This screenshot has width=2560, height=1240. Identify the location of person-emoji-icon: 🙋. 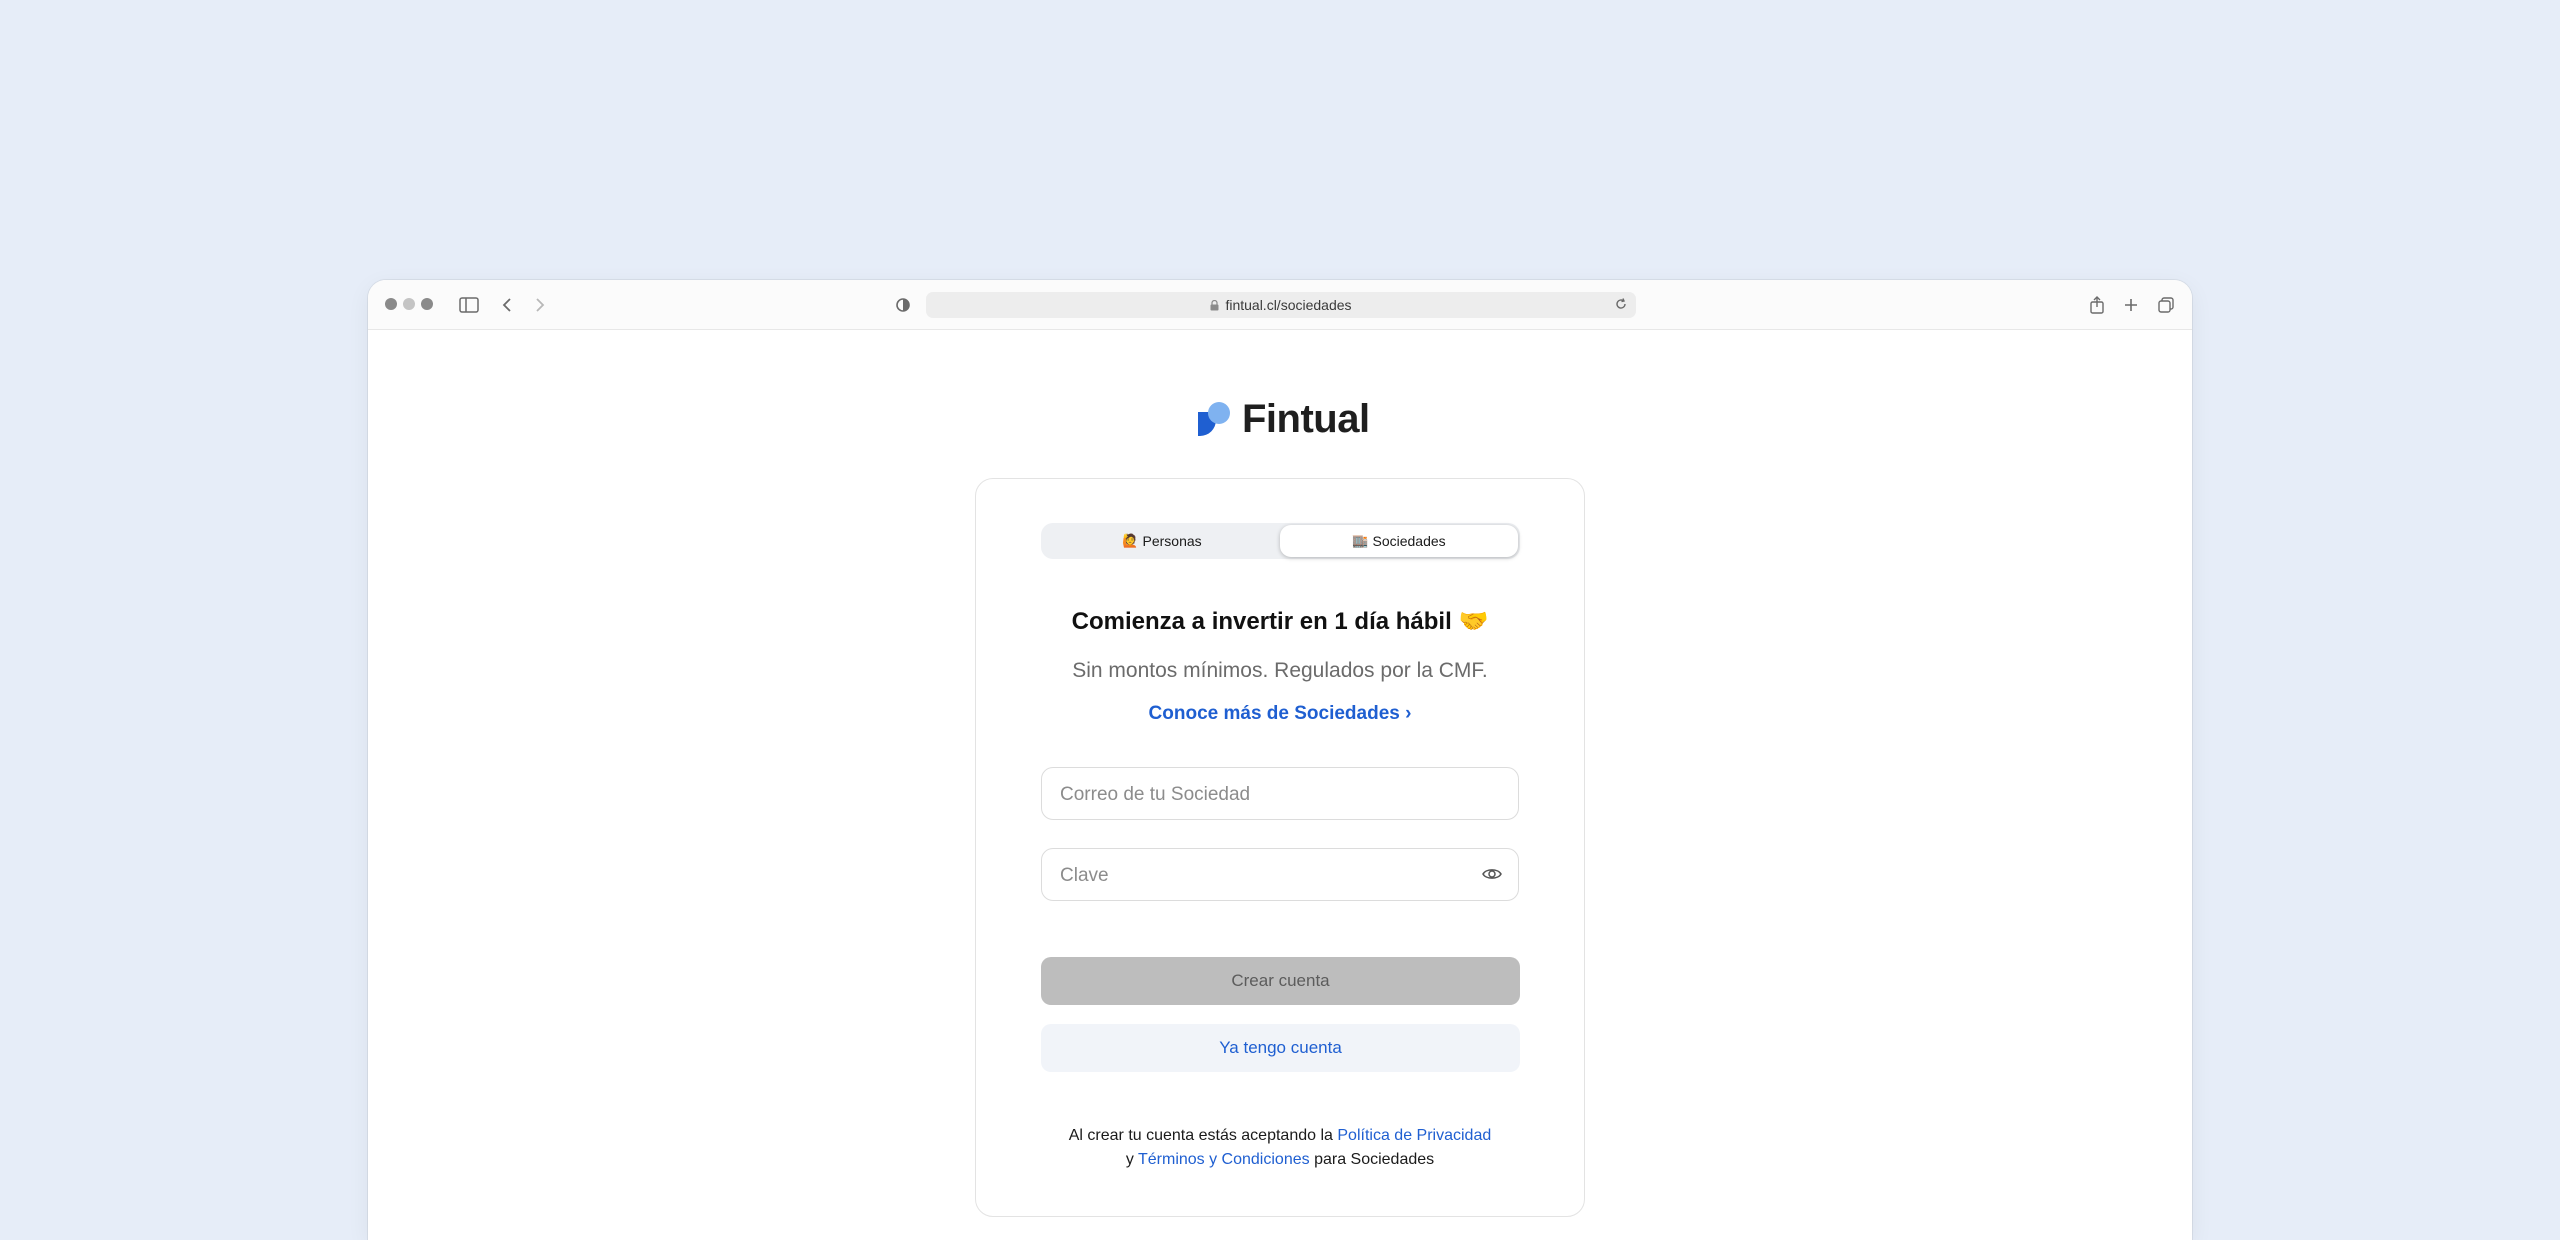
(1130, 540).